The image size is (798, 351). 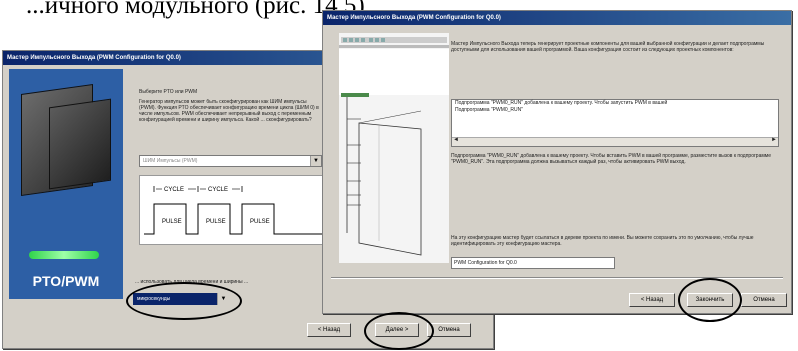 I want to click on wizard-banner: PTO/PWM, so click(x=66, y=184).